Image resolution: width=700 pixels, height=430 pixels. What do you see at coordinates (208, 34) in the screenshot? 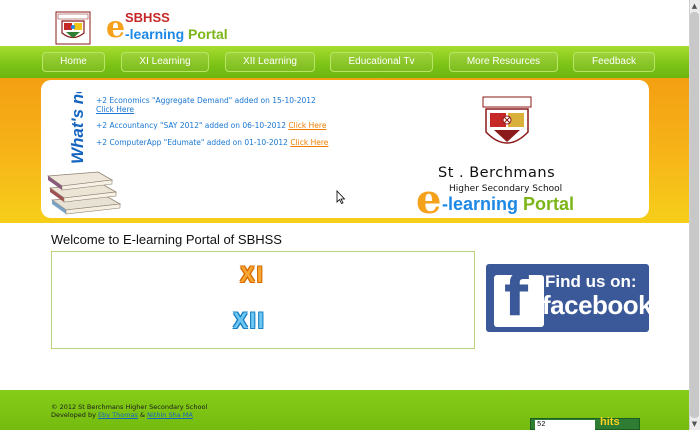
I see `brand-portal: Portal` at bounding box center [208, 34].